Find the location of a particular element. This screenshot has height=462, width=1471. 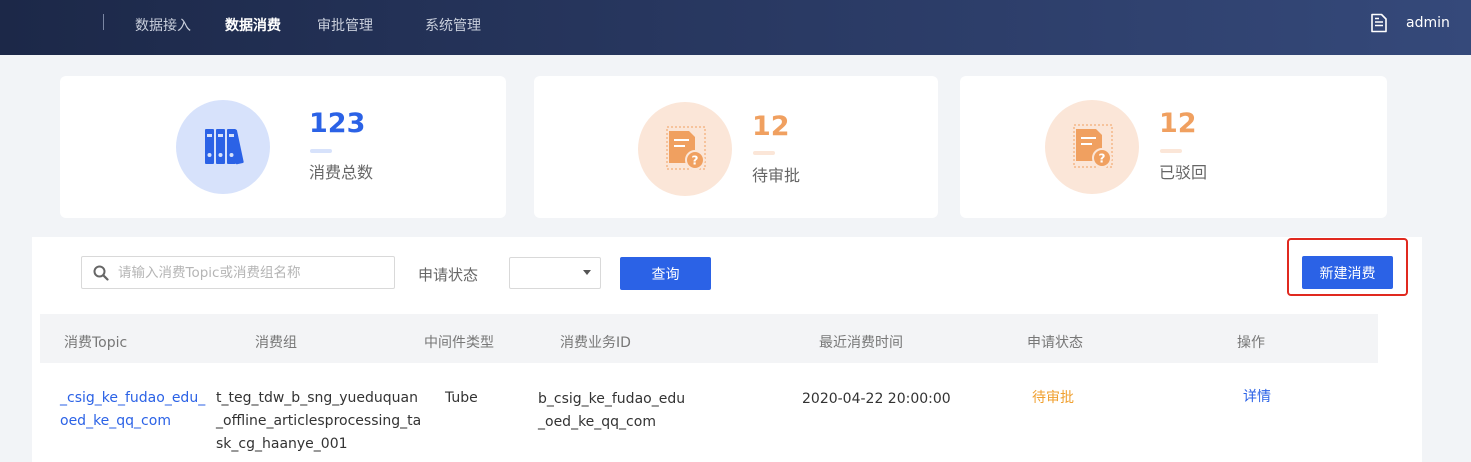

new-consume-button: 新建消费 is located at coordinates (1347, 272).